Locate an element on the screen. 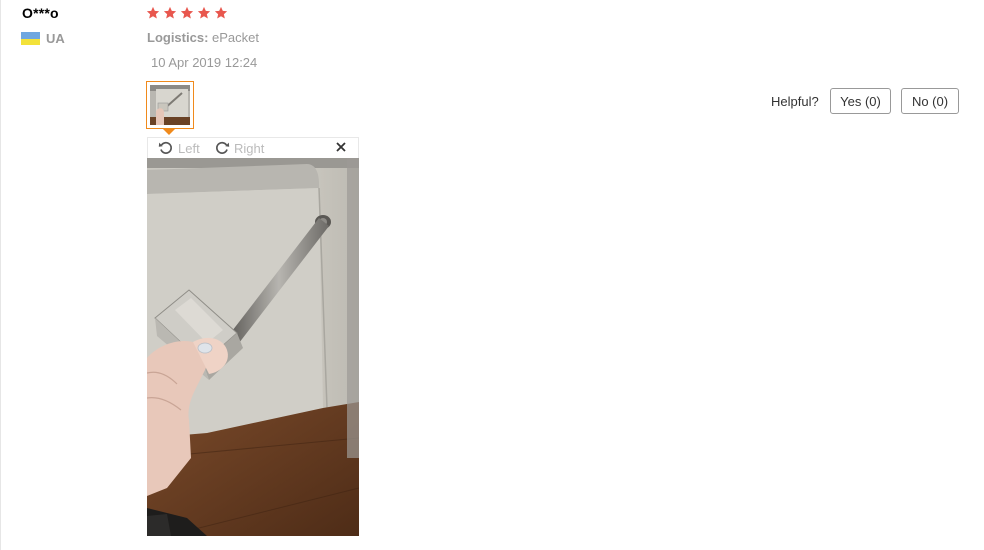 This screenshot has height=550, width=984. close-viewer-button is located at coordinates (341, 147).